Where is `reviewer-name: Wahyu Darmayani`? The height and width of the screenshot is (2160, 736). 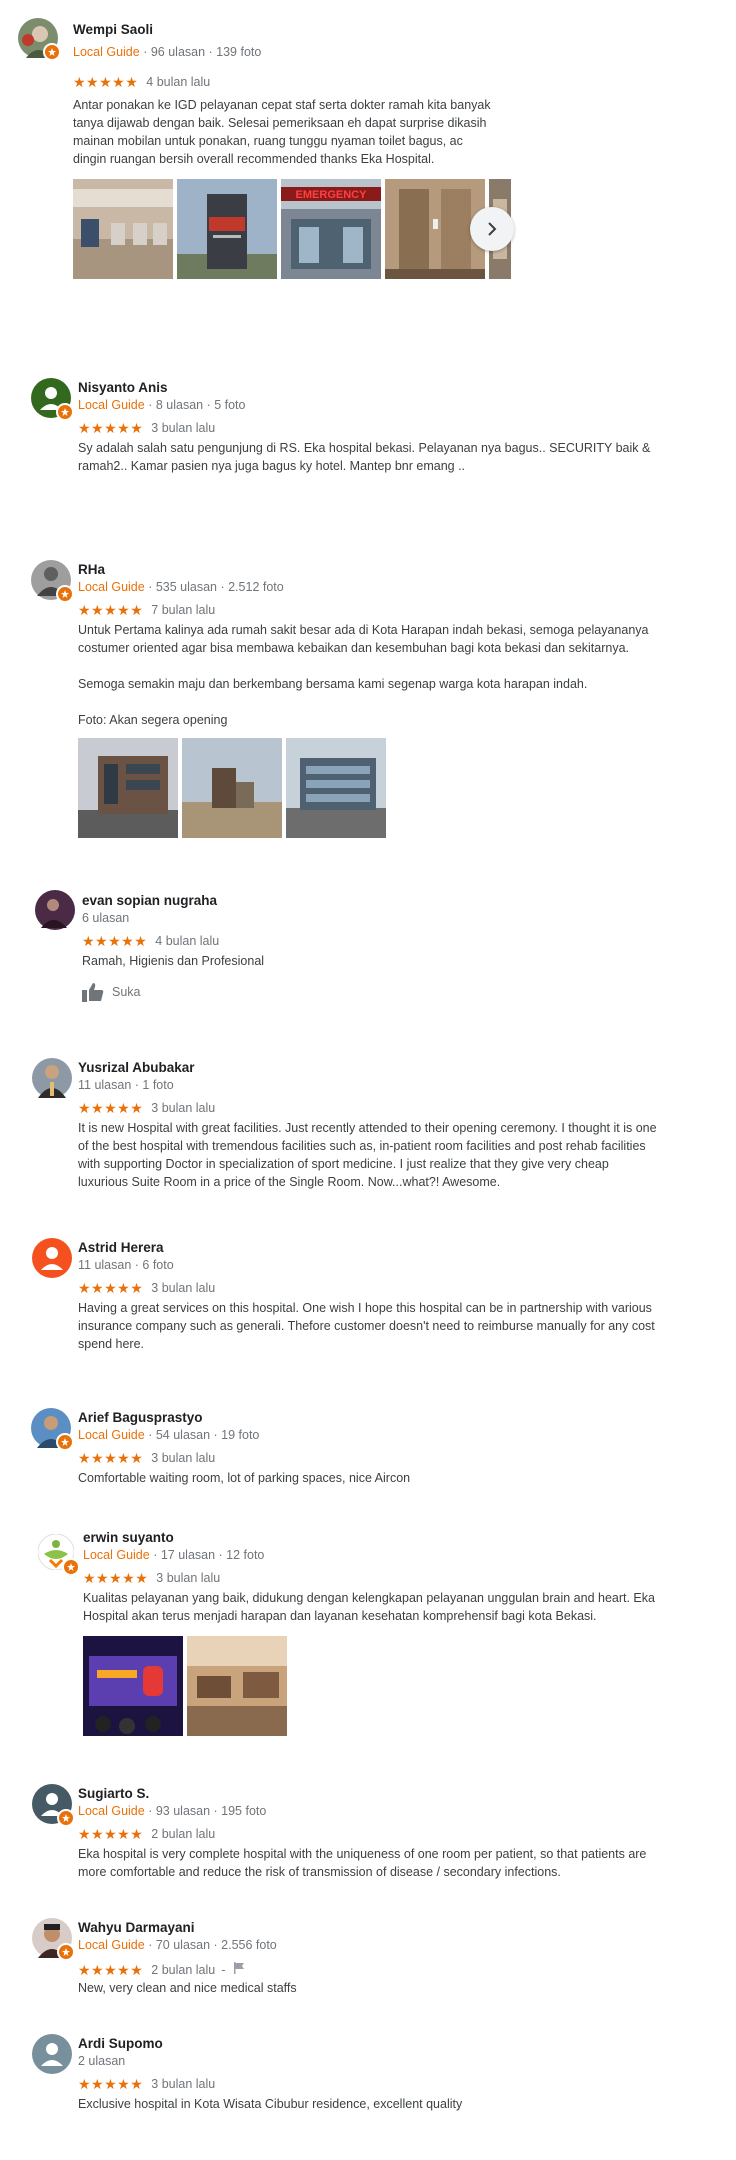 reviewer-name: Wahyu Darmayani is located at coordinates (136, 1927).